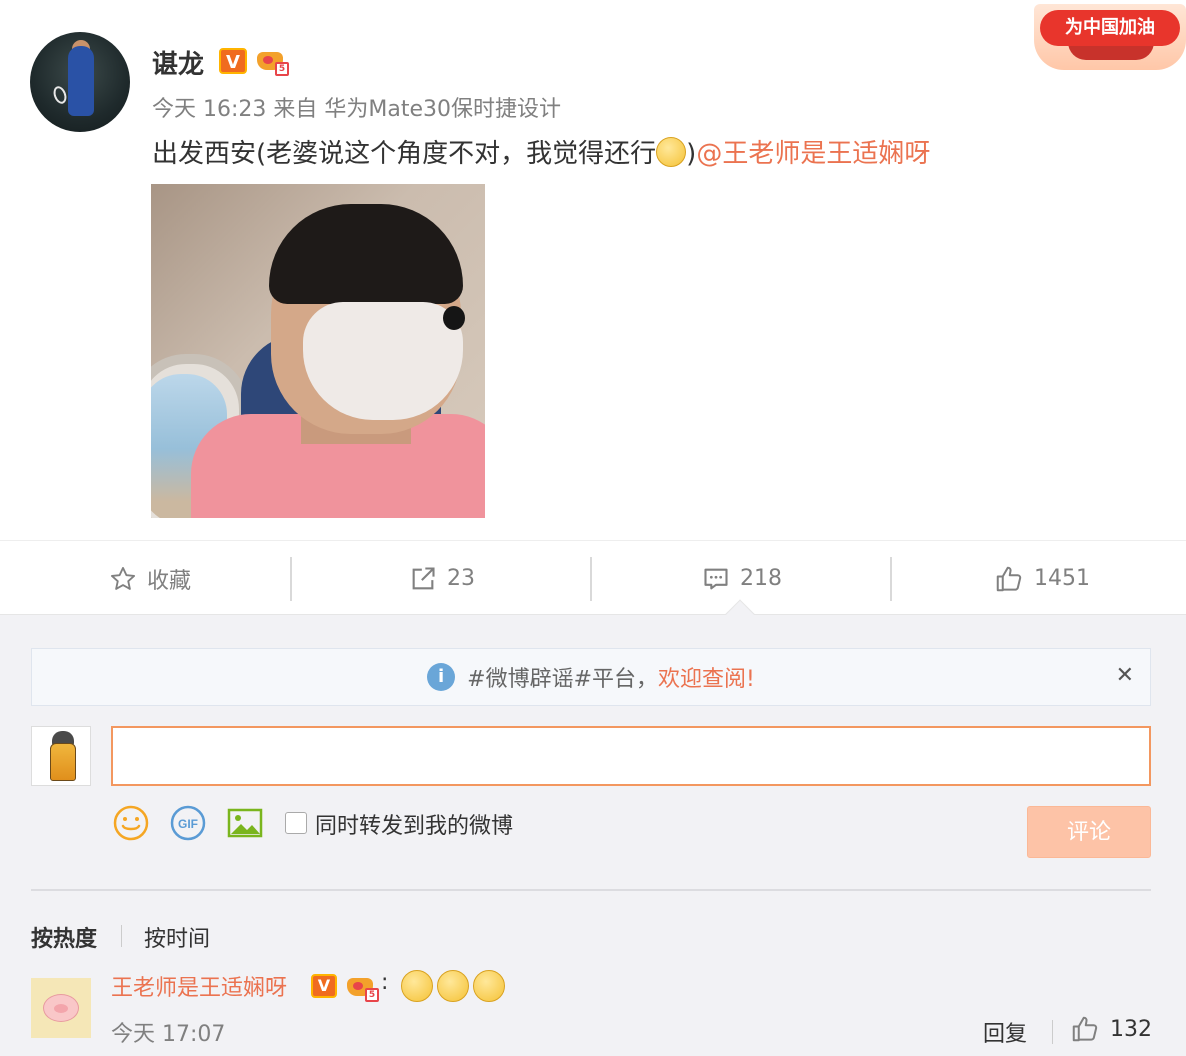 The width and height of the screenshot is (1186, 1056). What do you see at coordinates (1125, 675) in the screenshot?
I see `close-icon: ✕` at bounding box center [1125, 675].